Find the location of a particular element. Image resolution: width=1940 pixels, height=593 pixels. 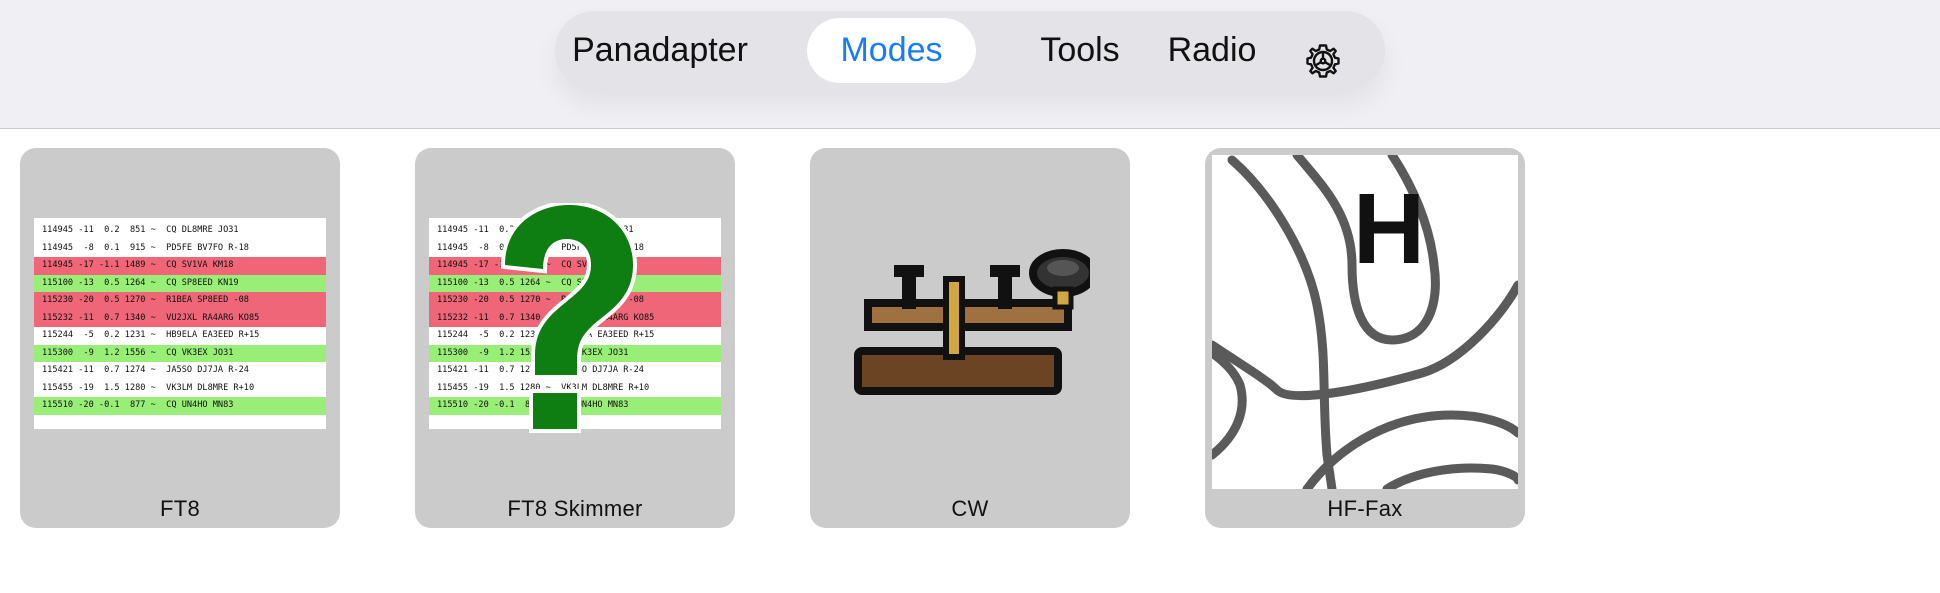

tab-panadapter: Panadapter is located at coordinates (660, 50).